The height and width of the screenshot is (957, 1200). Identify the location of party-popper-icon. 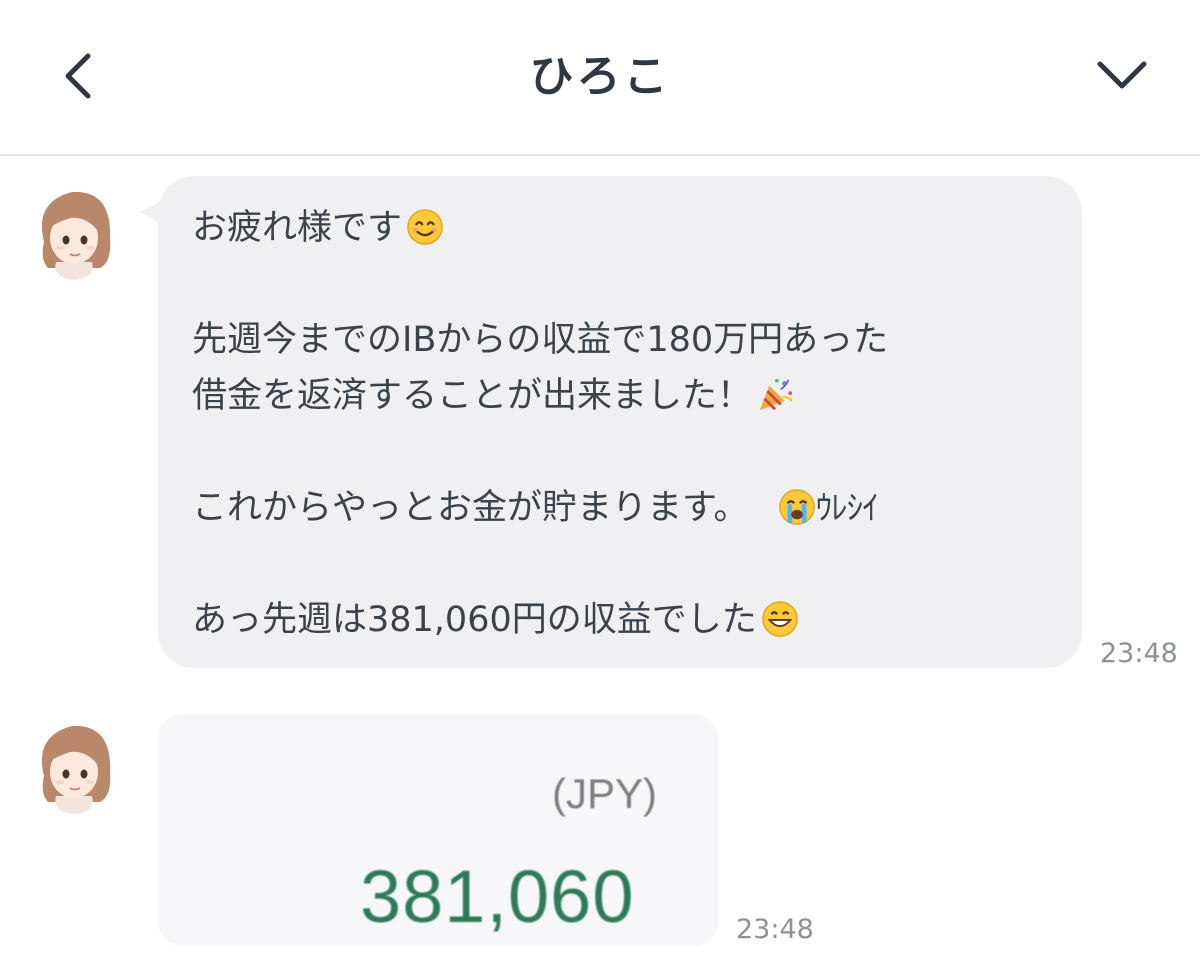
(776, 394).